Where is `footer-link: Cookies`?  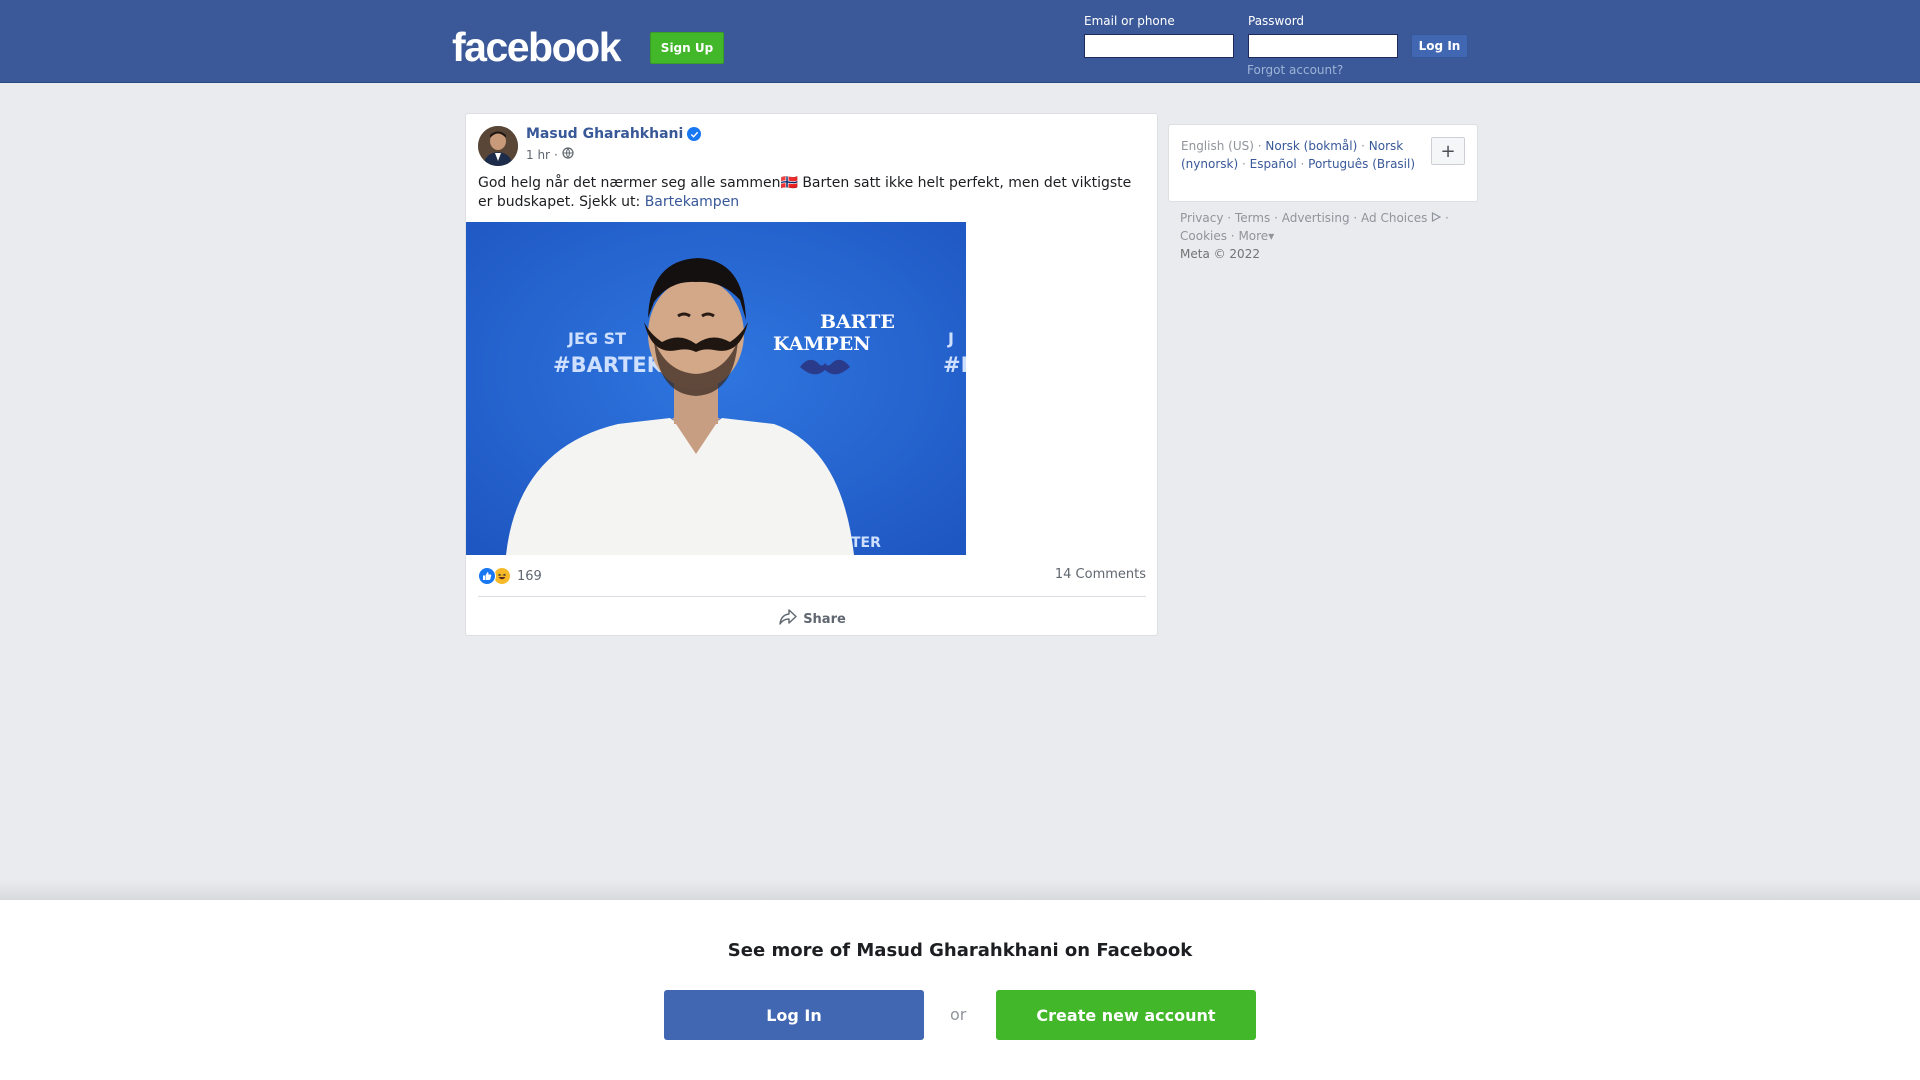
footer-link: Cookies is located at coordinates (1203, 236).